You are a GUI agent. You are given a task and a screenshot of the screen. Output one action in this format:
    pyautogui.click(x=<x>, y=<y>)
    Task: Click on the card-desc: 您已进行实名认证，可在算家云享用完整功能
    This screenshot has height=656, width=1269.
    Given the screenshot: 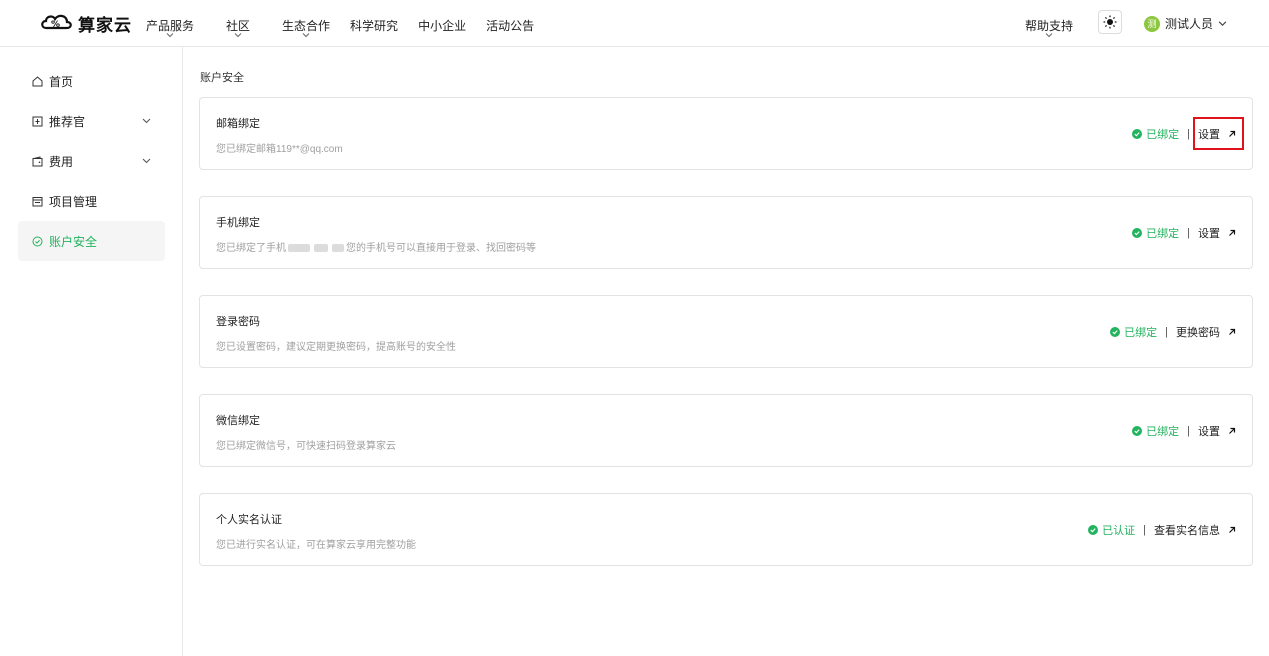 What is the action you would take?
    pyautogui.click(x=316, y=545)
    